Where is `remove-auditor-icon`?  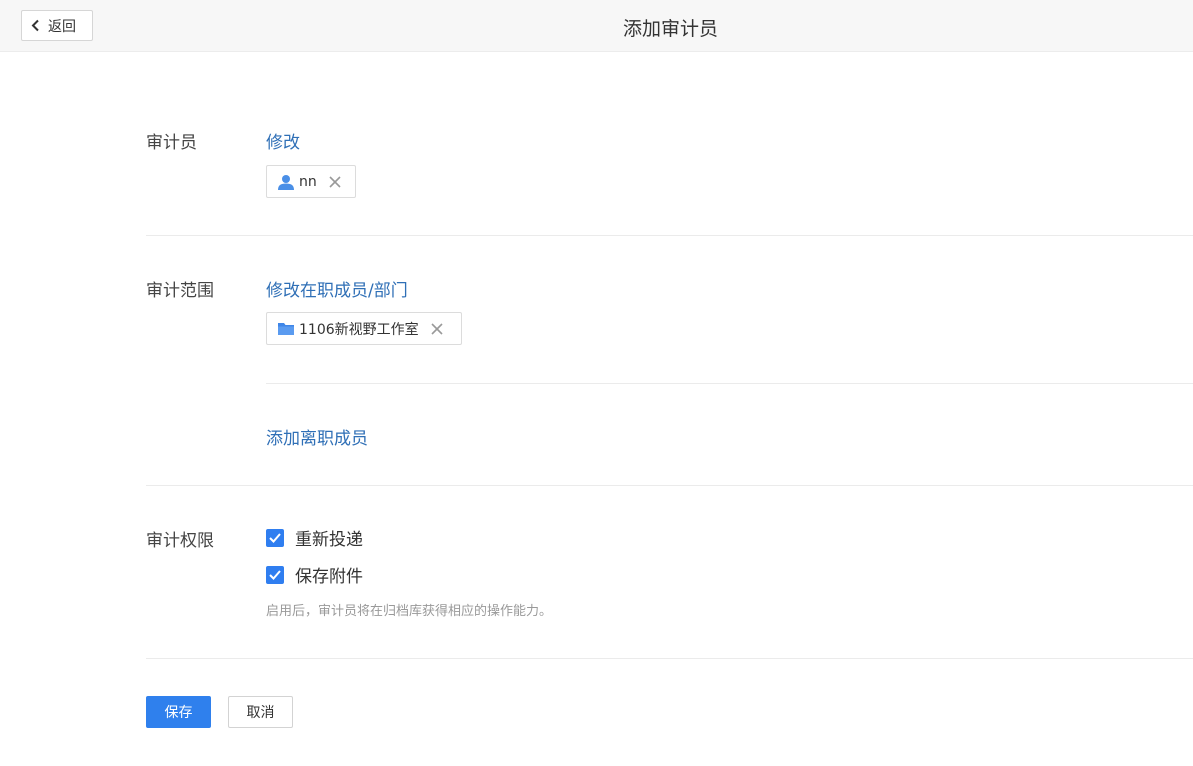
remove-auditor-icon is located at coordinates (335, 181).